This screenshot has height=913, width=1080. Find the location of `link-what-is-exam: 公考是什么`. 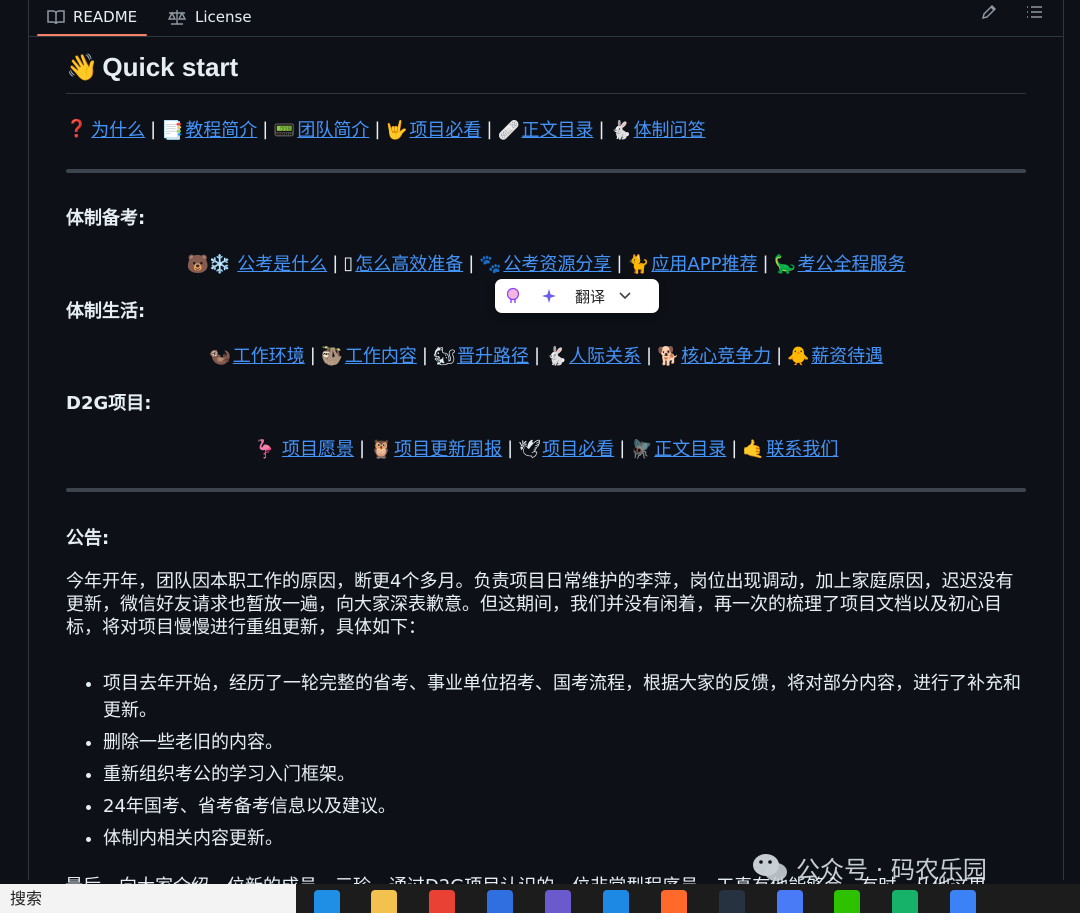

link-what-is-exam: 公考是什么 is located at coordinates (282, 263).